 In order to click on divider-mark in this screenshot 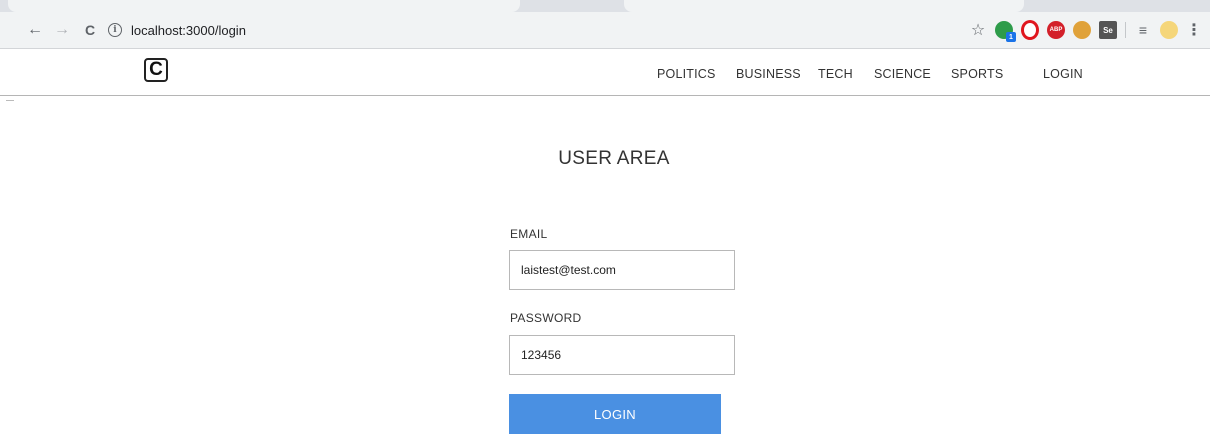, I will do `click(10, 100)`.